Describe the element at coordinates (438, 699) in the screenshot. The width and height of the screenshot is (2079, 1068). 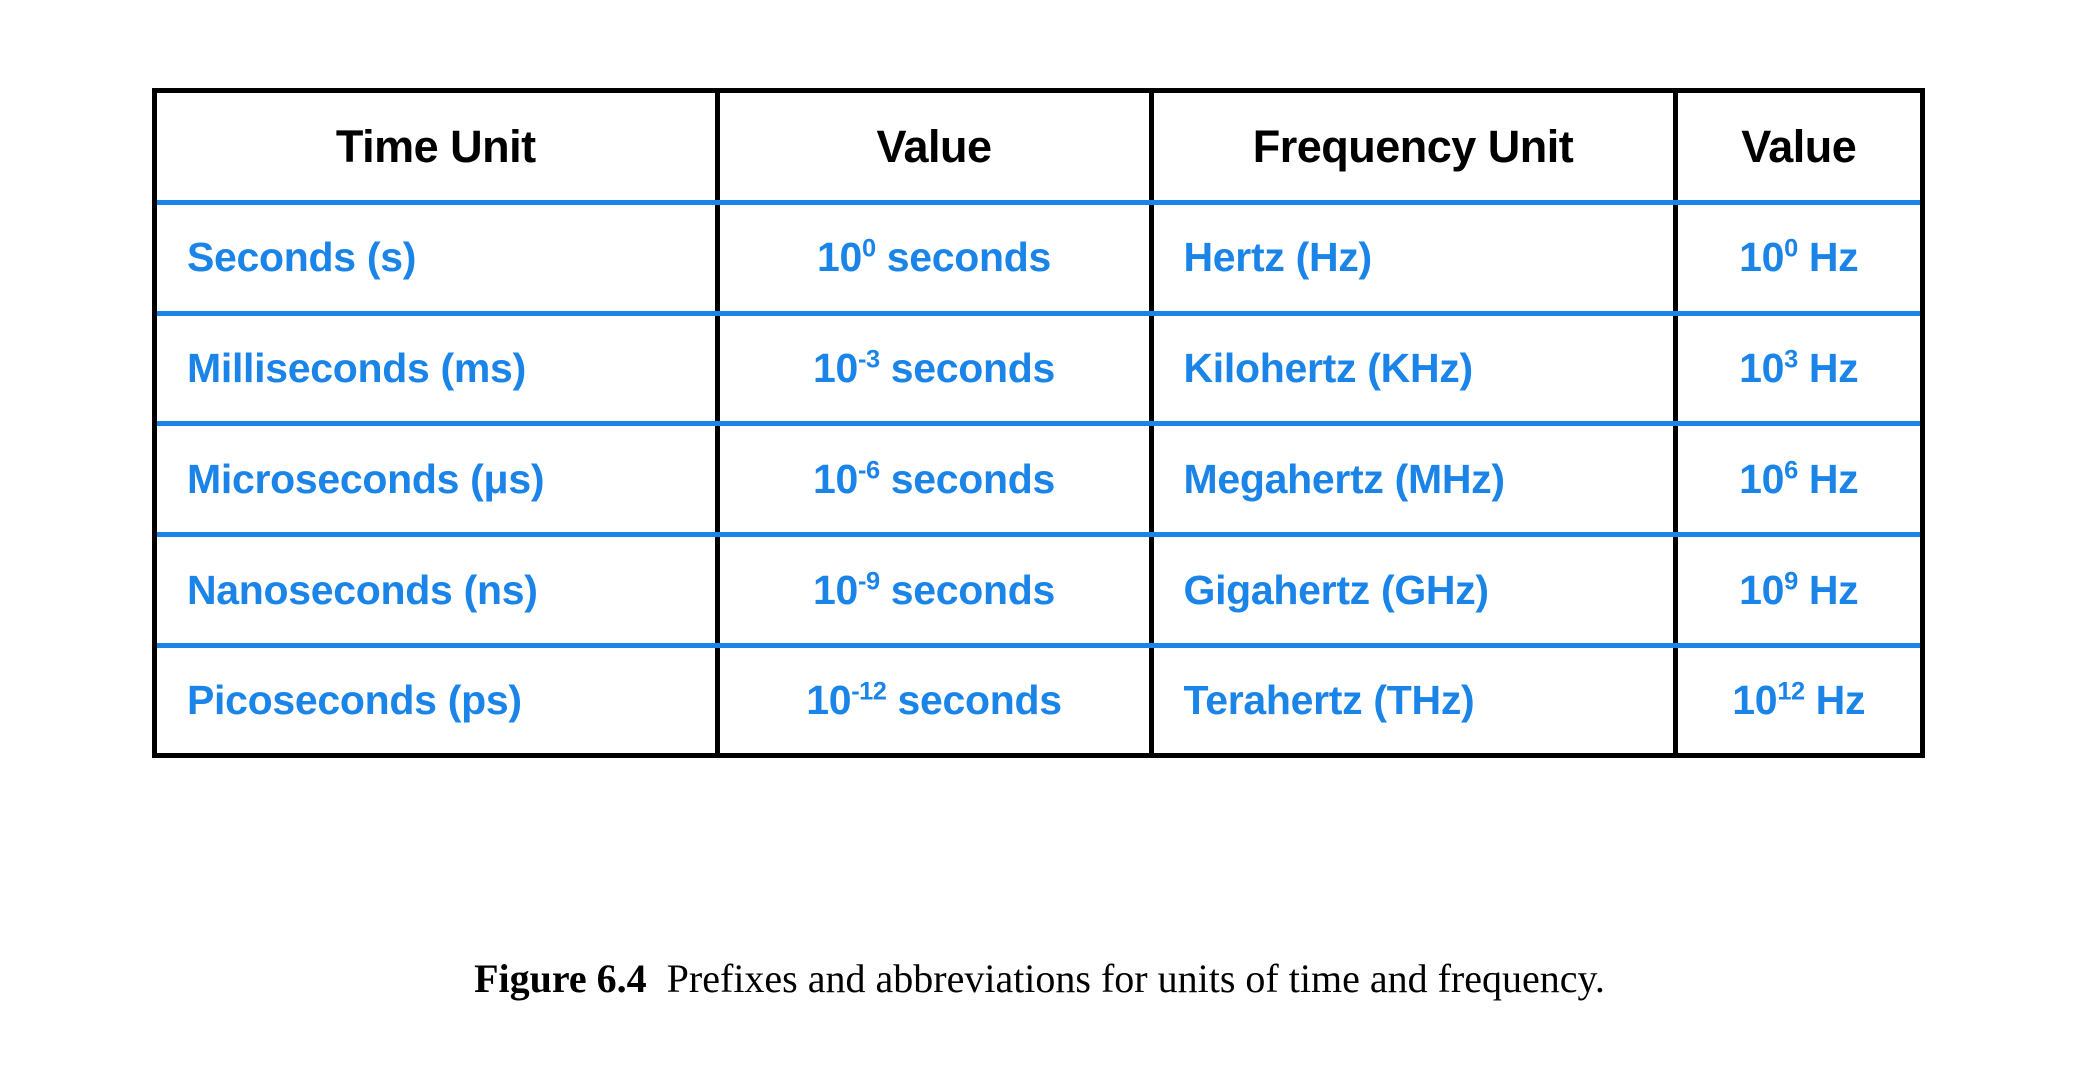
I see `cell-time-unit: Picoseconds (ps)` at that location.